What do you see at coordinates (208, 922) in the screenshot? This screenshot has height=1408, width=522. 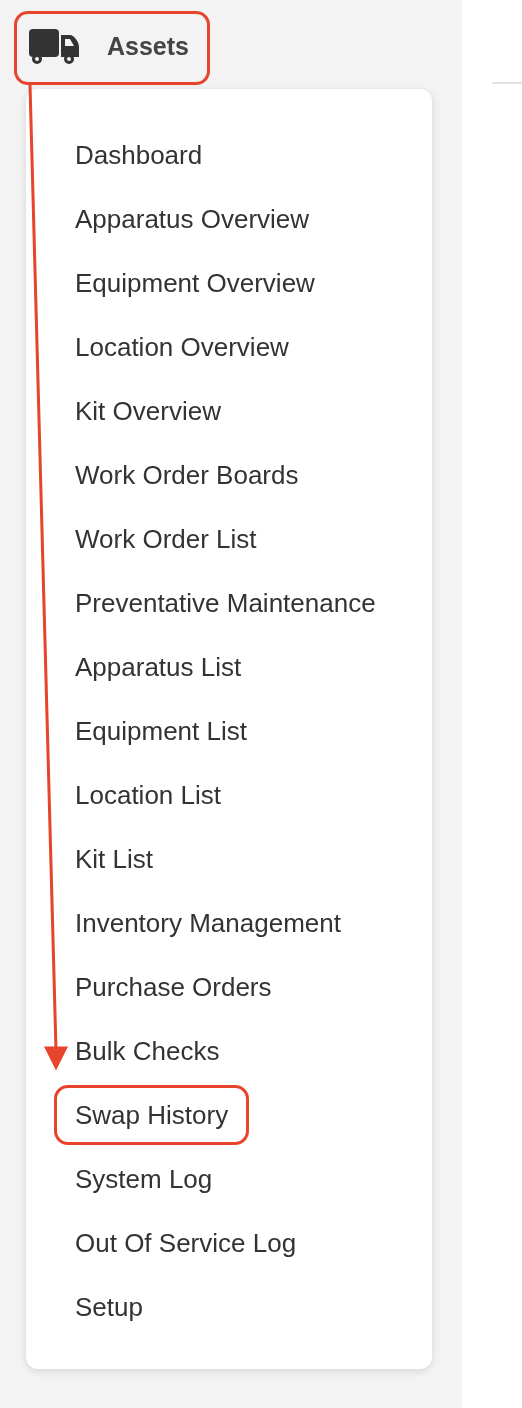 I see `menu-item: Inventory Management` at bounding box center [208, 922].